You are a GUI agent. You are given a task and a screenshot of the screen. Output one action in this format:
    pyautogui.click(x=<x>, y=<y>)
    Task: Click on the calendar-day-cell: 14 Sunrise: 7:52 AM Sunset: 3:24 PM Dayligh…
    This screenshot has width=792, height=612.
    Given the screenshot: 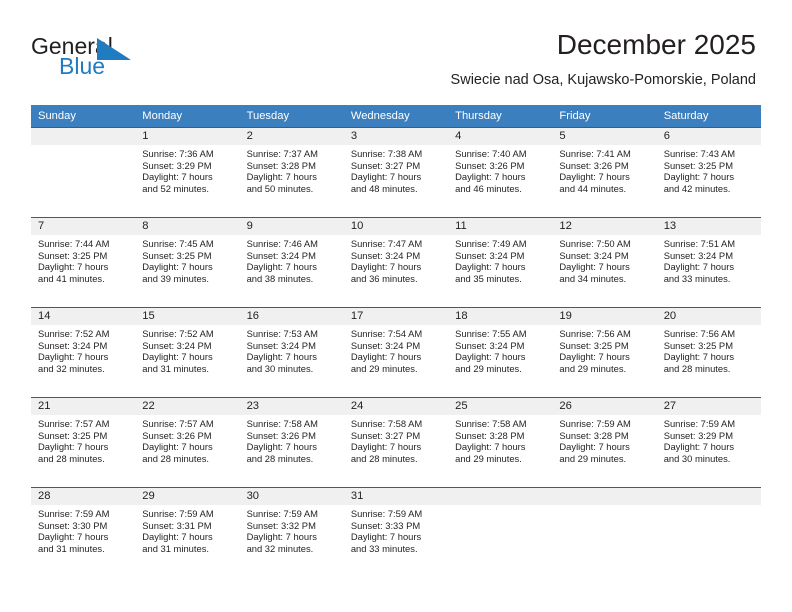 What is the action you would take?
    pyautogui.click(x=83, y=352)
    